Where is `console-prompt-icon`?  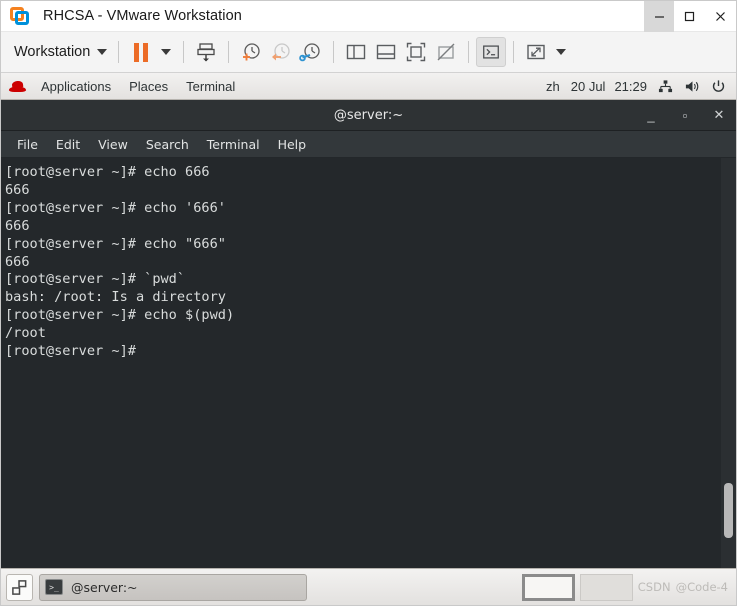
console-prompt-icon is located at coordinates (491, 52).